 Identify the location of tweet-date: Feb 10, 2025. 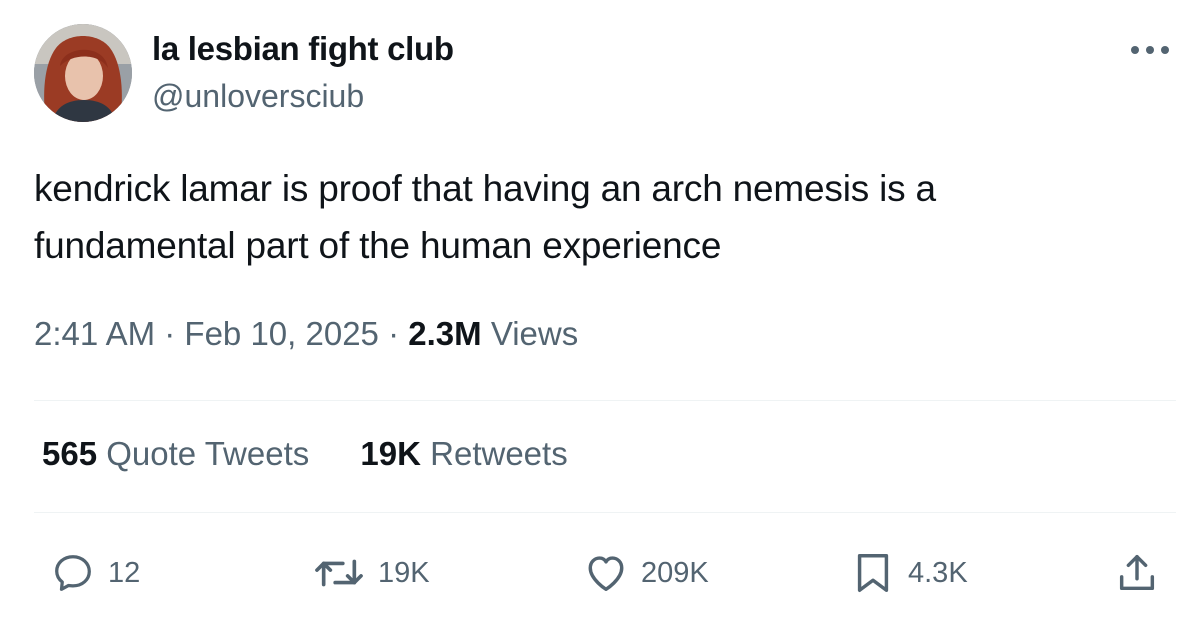
(281, 333).